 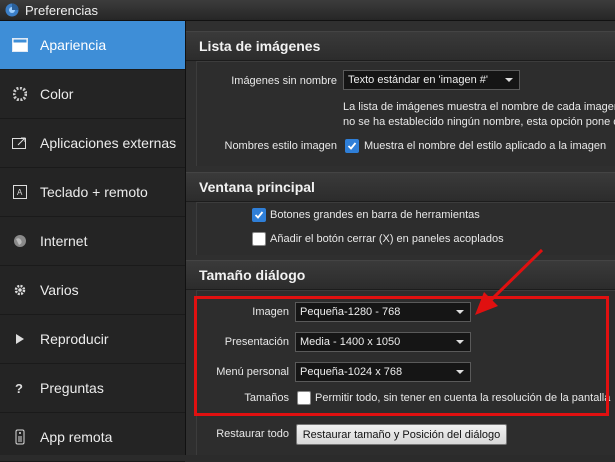 I want to click on sidebar-item-varios: Varios, so click(x=92, y=290).